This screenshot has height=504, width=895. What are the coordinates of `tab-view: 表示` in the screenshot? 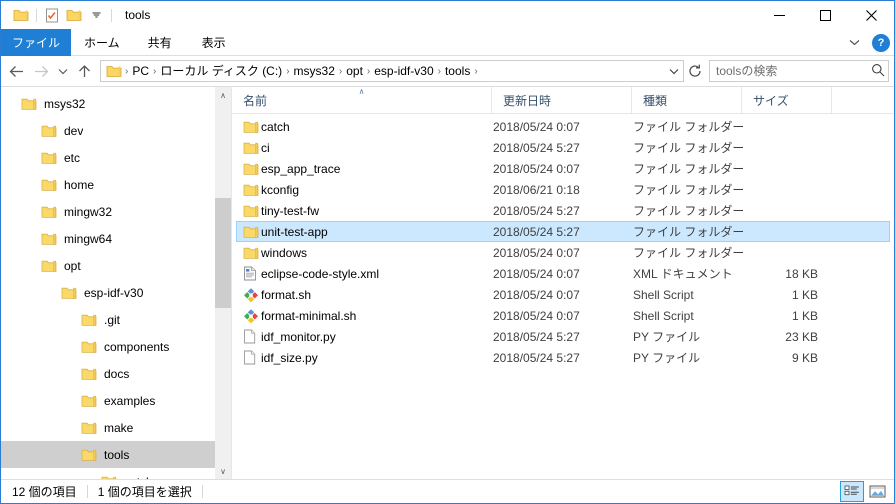 It's located at (214, 42).